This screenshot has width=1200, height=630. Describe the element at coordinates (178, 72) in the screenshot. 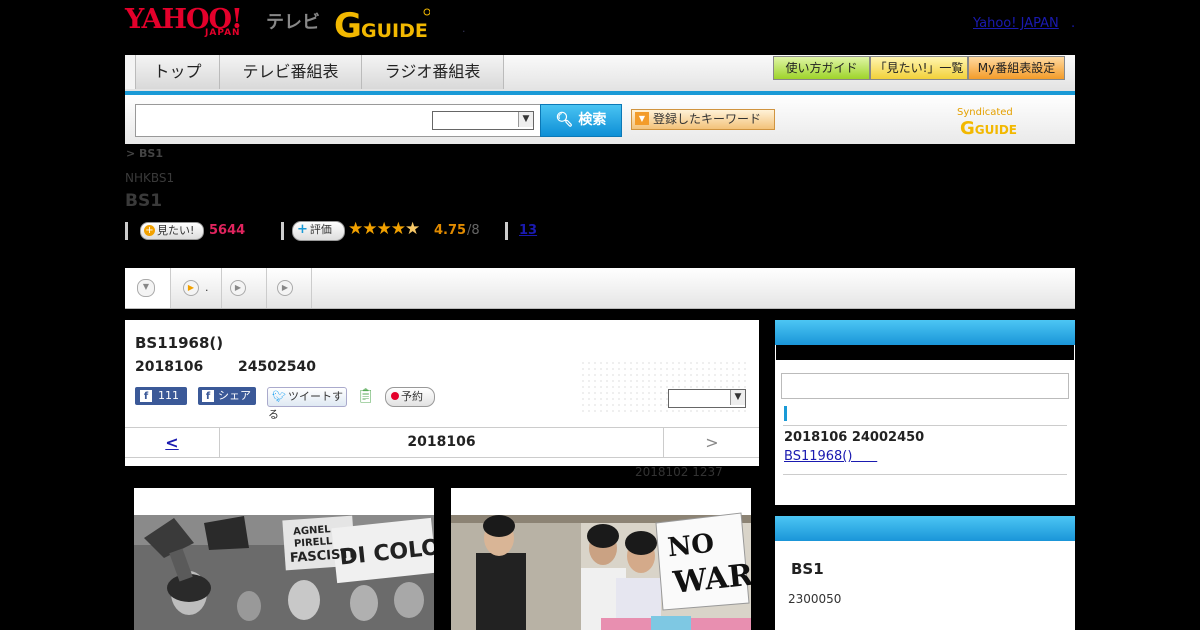

I see `nav-tab-top: トップ` at that location.